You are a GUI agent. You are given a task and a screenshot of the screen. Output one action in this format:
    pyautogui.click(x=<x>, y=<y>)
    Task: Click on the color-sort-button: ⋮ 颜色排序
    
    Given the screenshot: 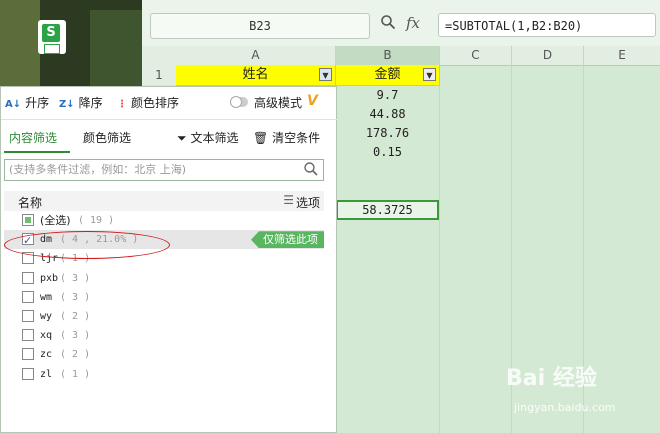 What is the action you would take?
    pyautogui.click(x=148, y=103)
    